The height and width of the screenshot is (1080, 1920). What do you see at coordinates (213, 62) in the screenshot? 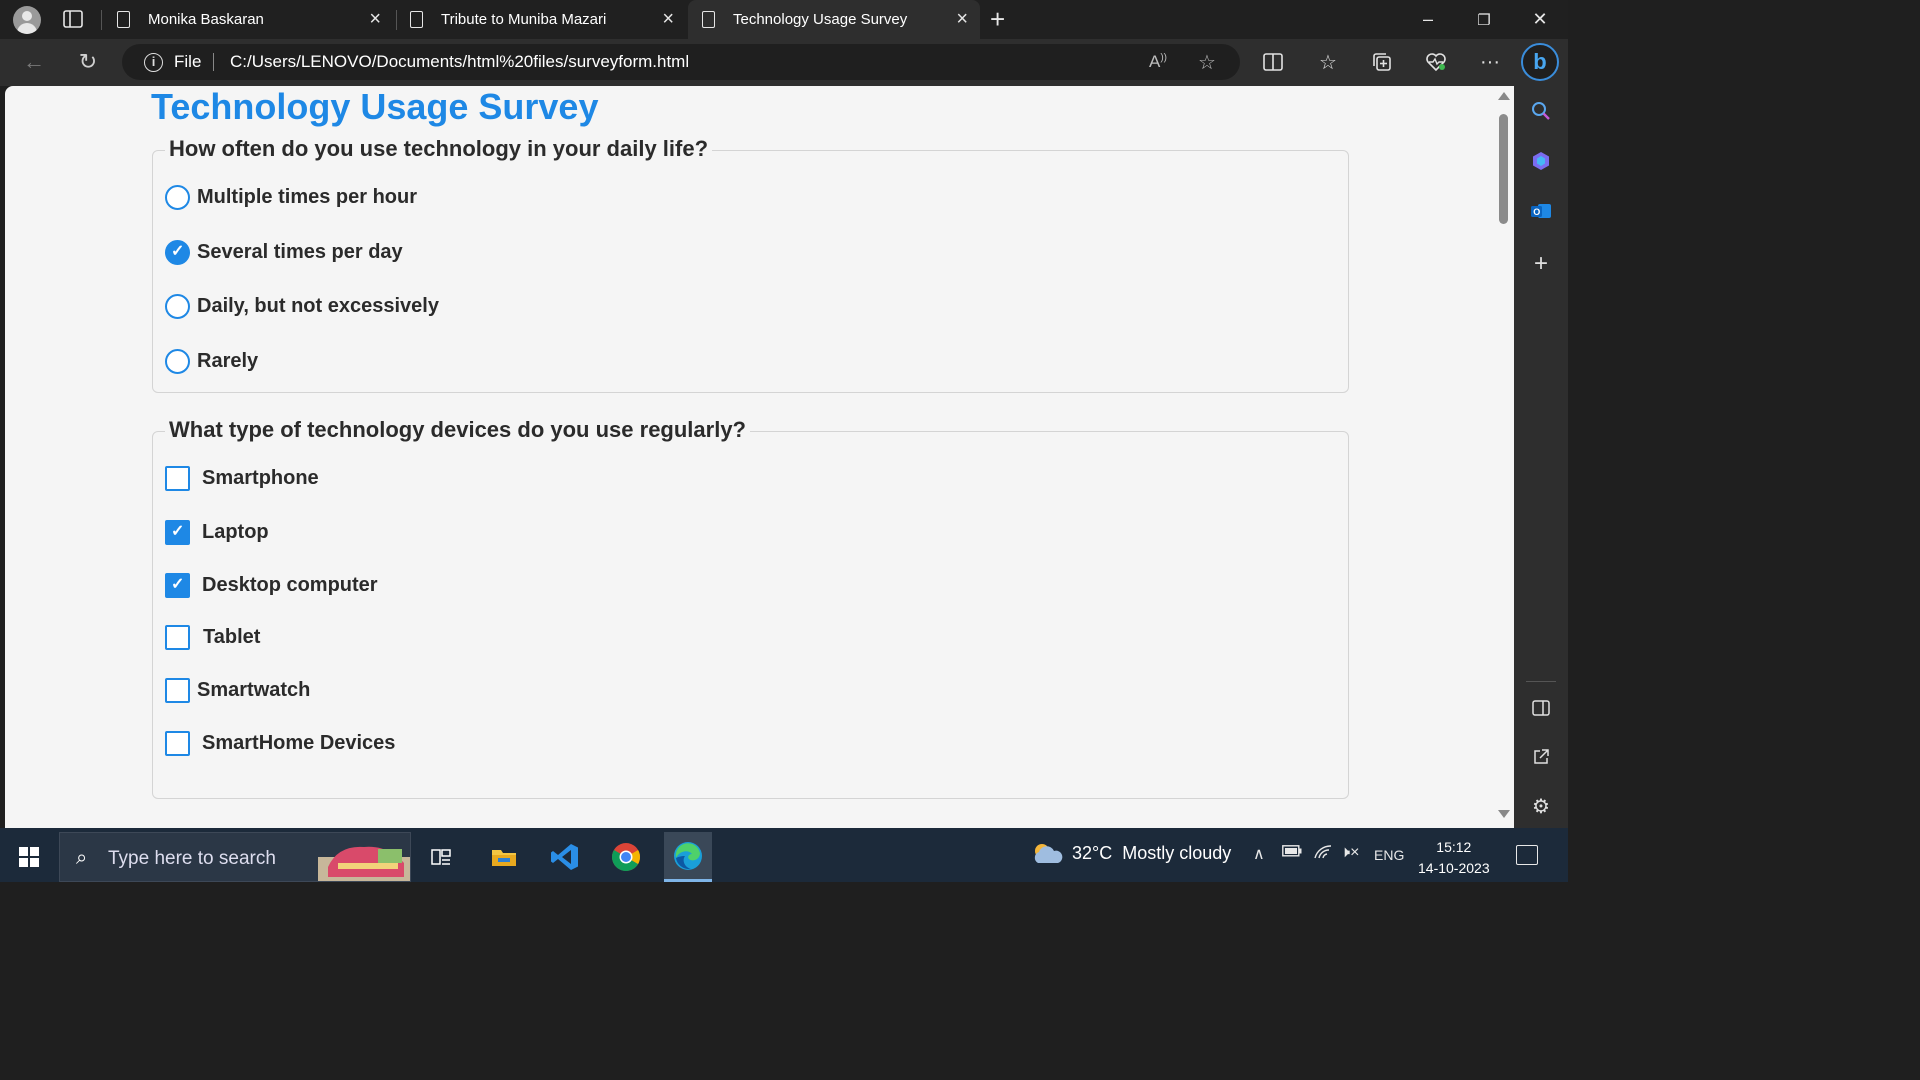
I see `address-separator` at bounding box center [213, 62].